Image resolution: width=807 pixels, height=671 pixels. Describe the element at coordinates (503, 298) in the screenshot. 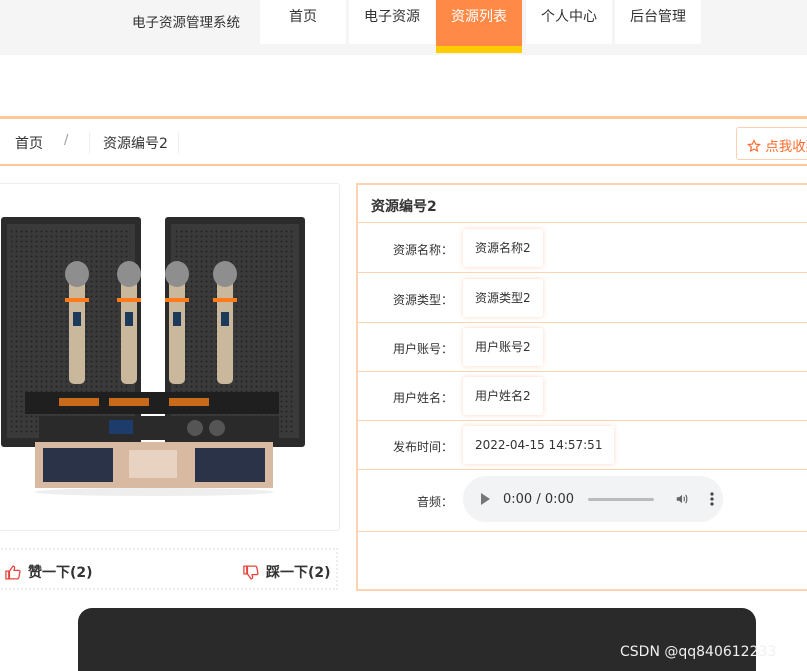

I see `field-value: 资源类型2` at that location.